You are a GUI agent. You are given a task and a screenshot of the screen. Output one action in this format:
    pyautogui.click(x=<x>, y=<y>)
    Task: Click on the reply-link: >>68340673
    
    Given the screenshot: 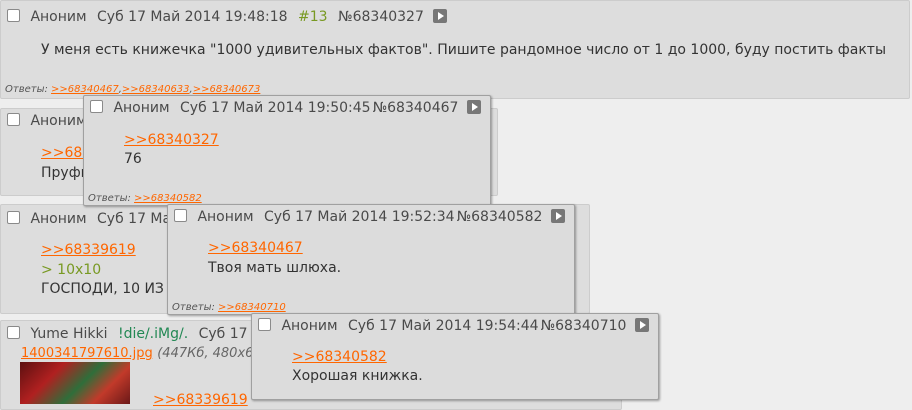 What is the action you would take?
    pyautogui.click(x=227, y=89)
    